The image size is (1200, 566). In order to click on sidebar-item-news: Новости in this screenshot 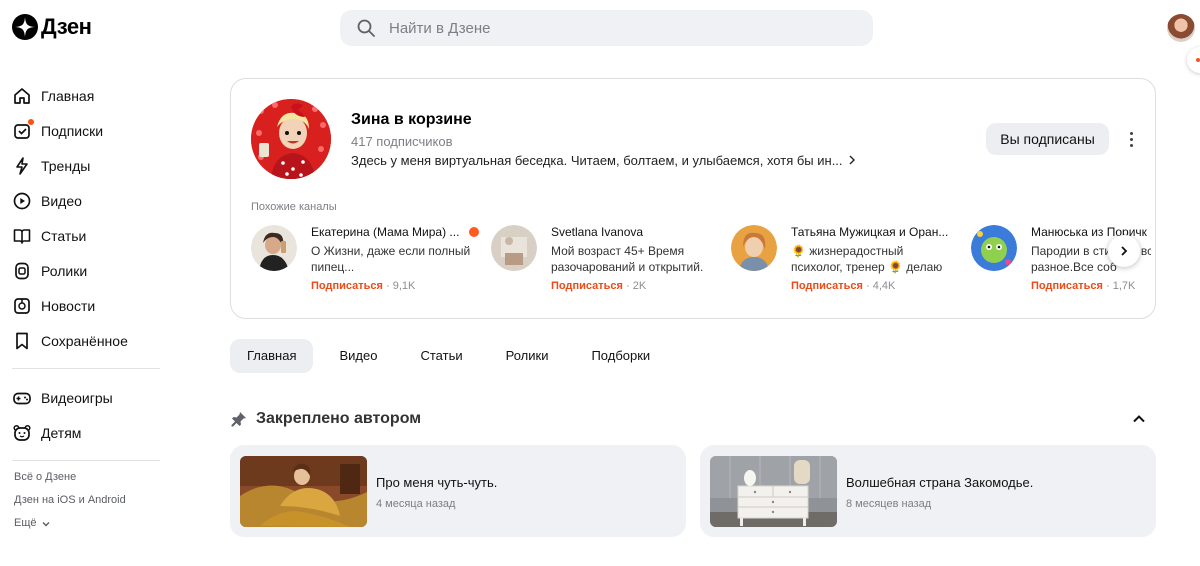, I will do `click(87, 305)`.